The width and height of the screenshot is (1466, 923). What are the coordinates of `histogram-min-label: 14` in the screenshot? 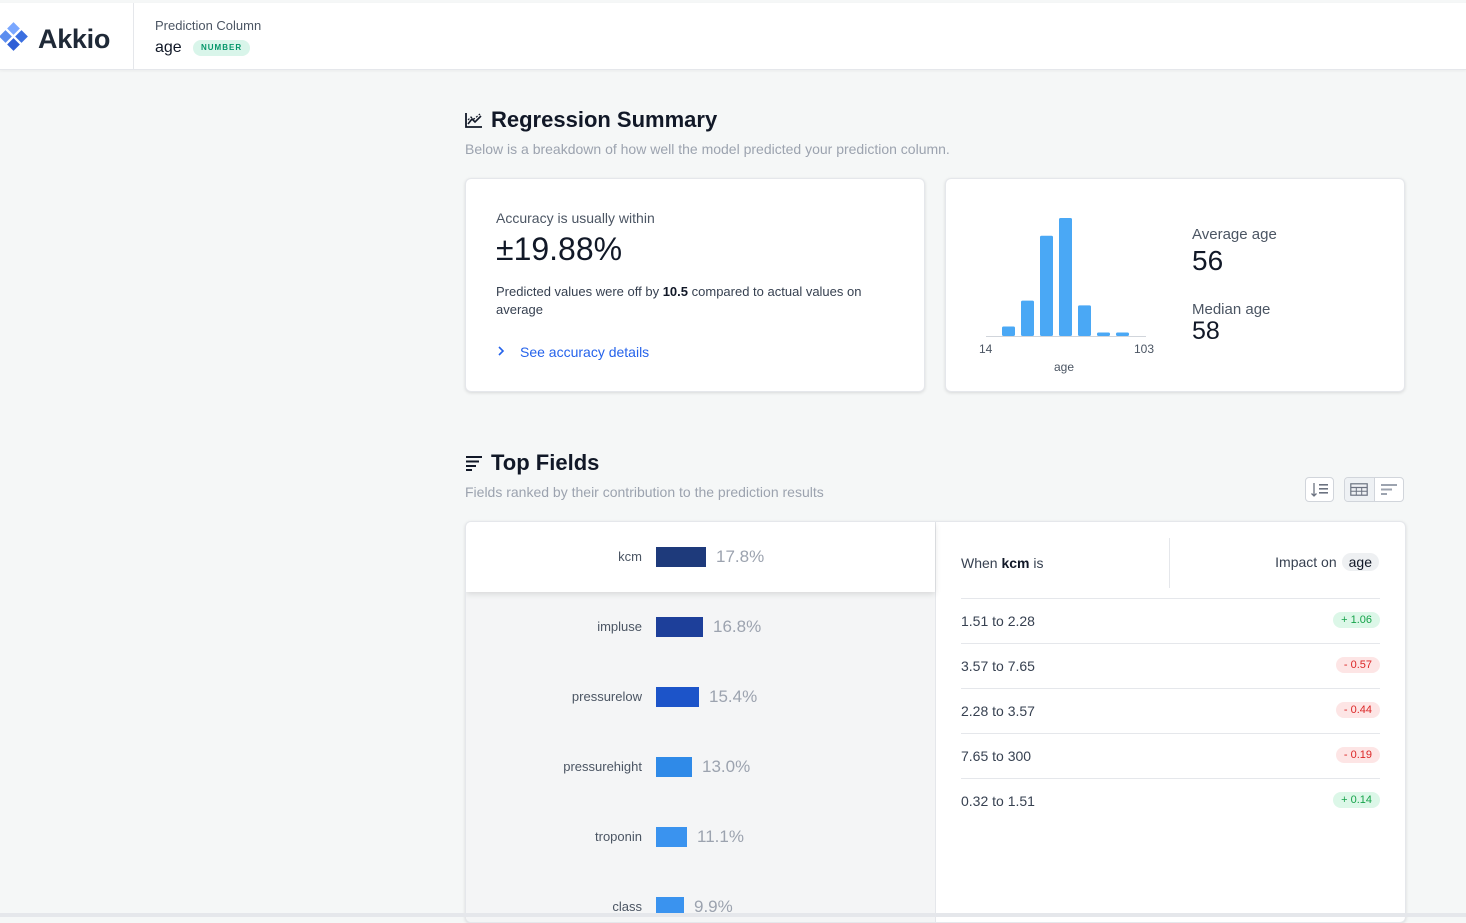 It's located at (986, 349).